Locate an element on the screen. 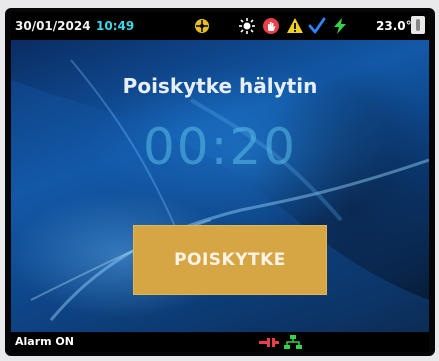  sun-icon is located at coordinates (247, 26).